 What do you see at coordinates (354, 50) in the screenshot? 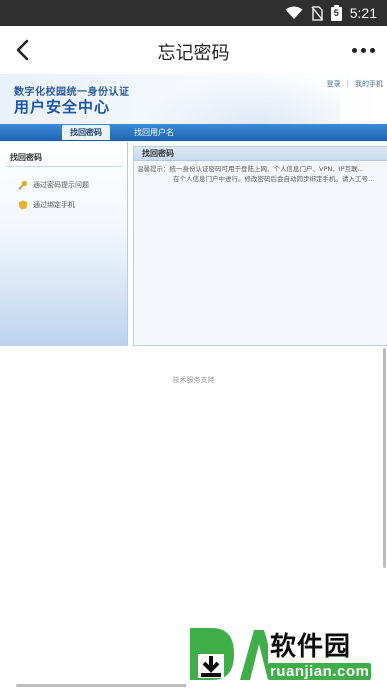
I see `more-icon` at bounding box center [354, 50].